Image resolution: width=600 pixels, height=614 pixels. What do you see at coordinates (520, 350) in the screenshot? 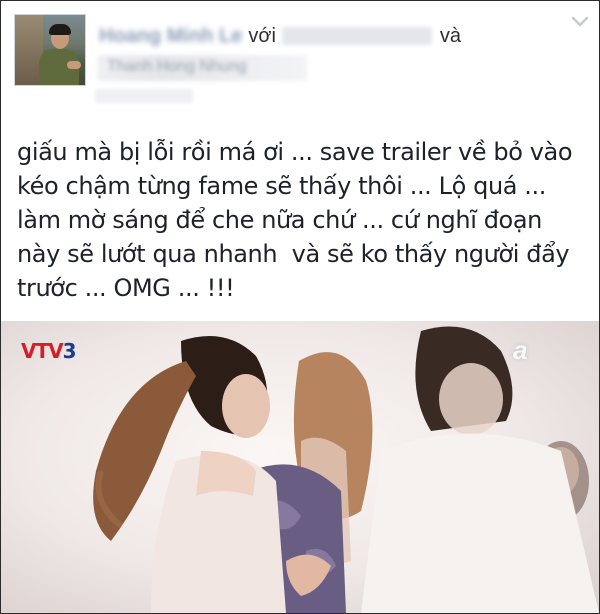
I see `video-watermark: a` at bounding box center [520, 350].